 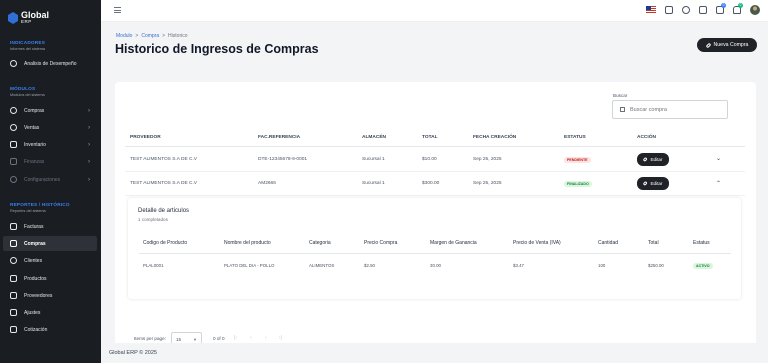 I want to click on product-icon, so click(x=13, y=278).